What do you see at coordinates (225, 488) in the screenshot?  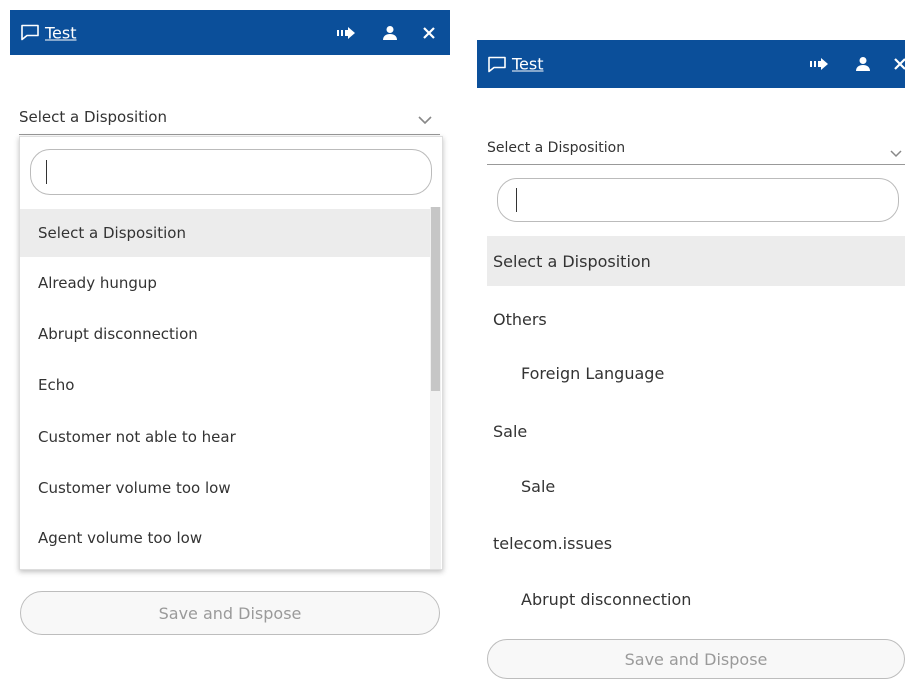 I see `option-customer-volume-too-low: Customer volume too low` at bounding box center [225, 488].